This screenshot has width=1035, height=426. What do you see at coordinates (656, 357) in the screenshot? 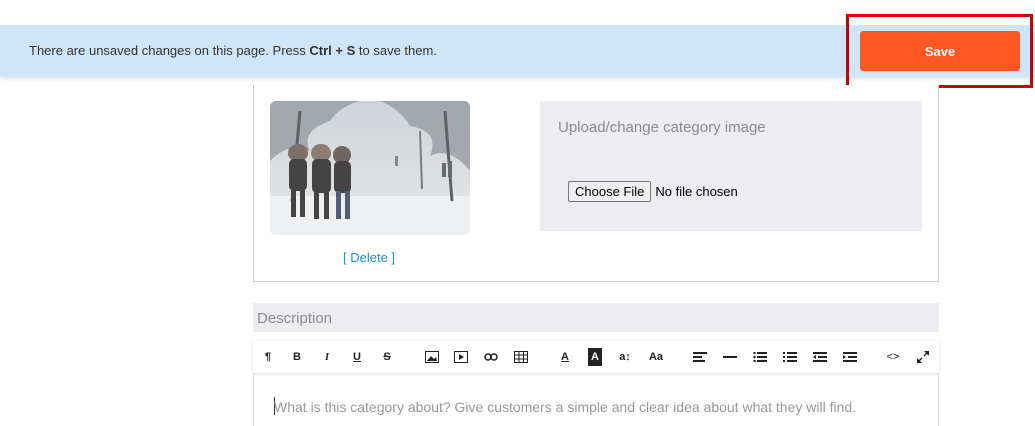
I see `text-case-icon: Aa` at bounding box center [656, 357].